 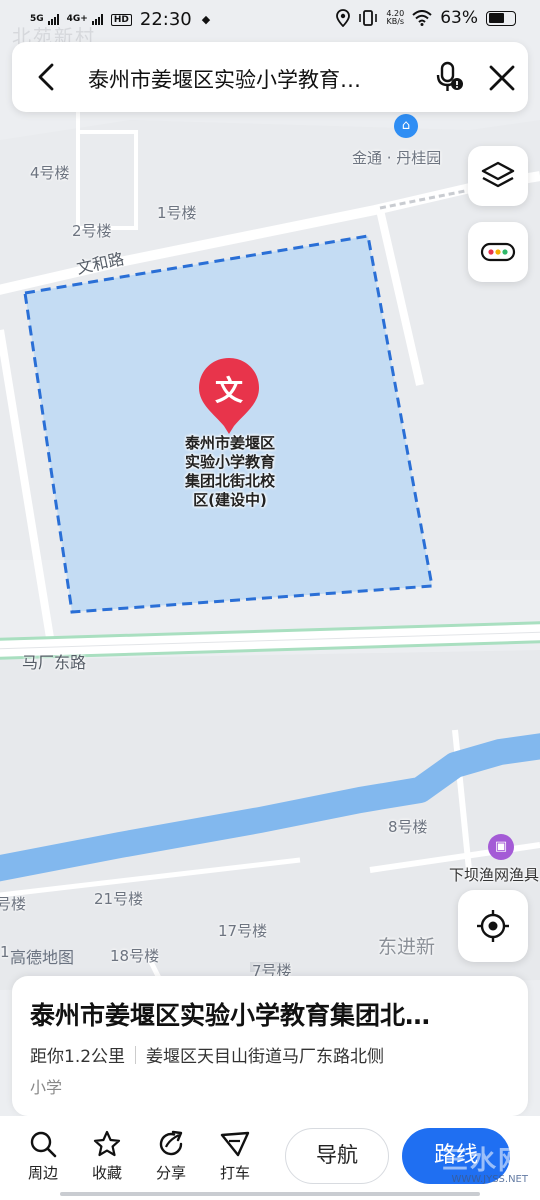 I want to click on poi-distance: 距你1.2公里, so click(x=78, y=1057).